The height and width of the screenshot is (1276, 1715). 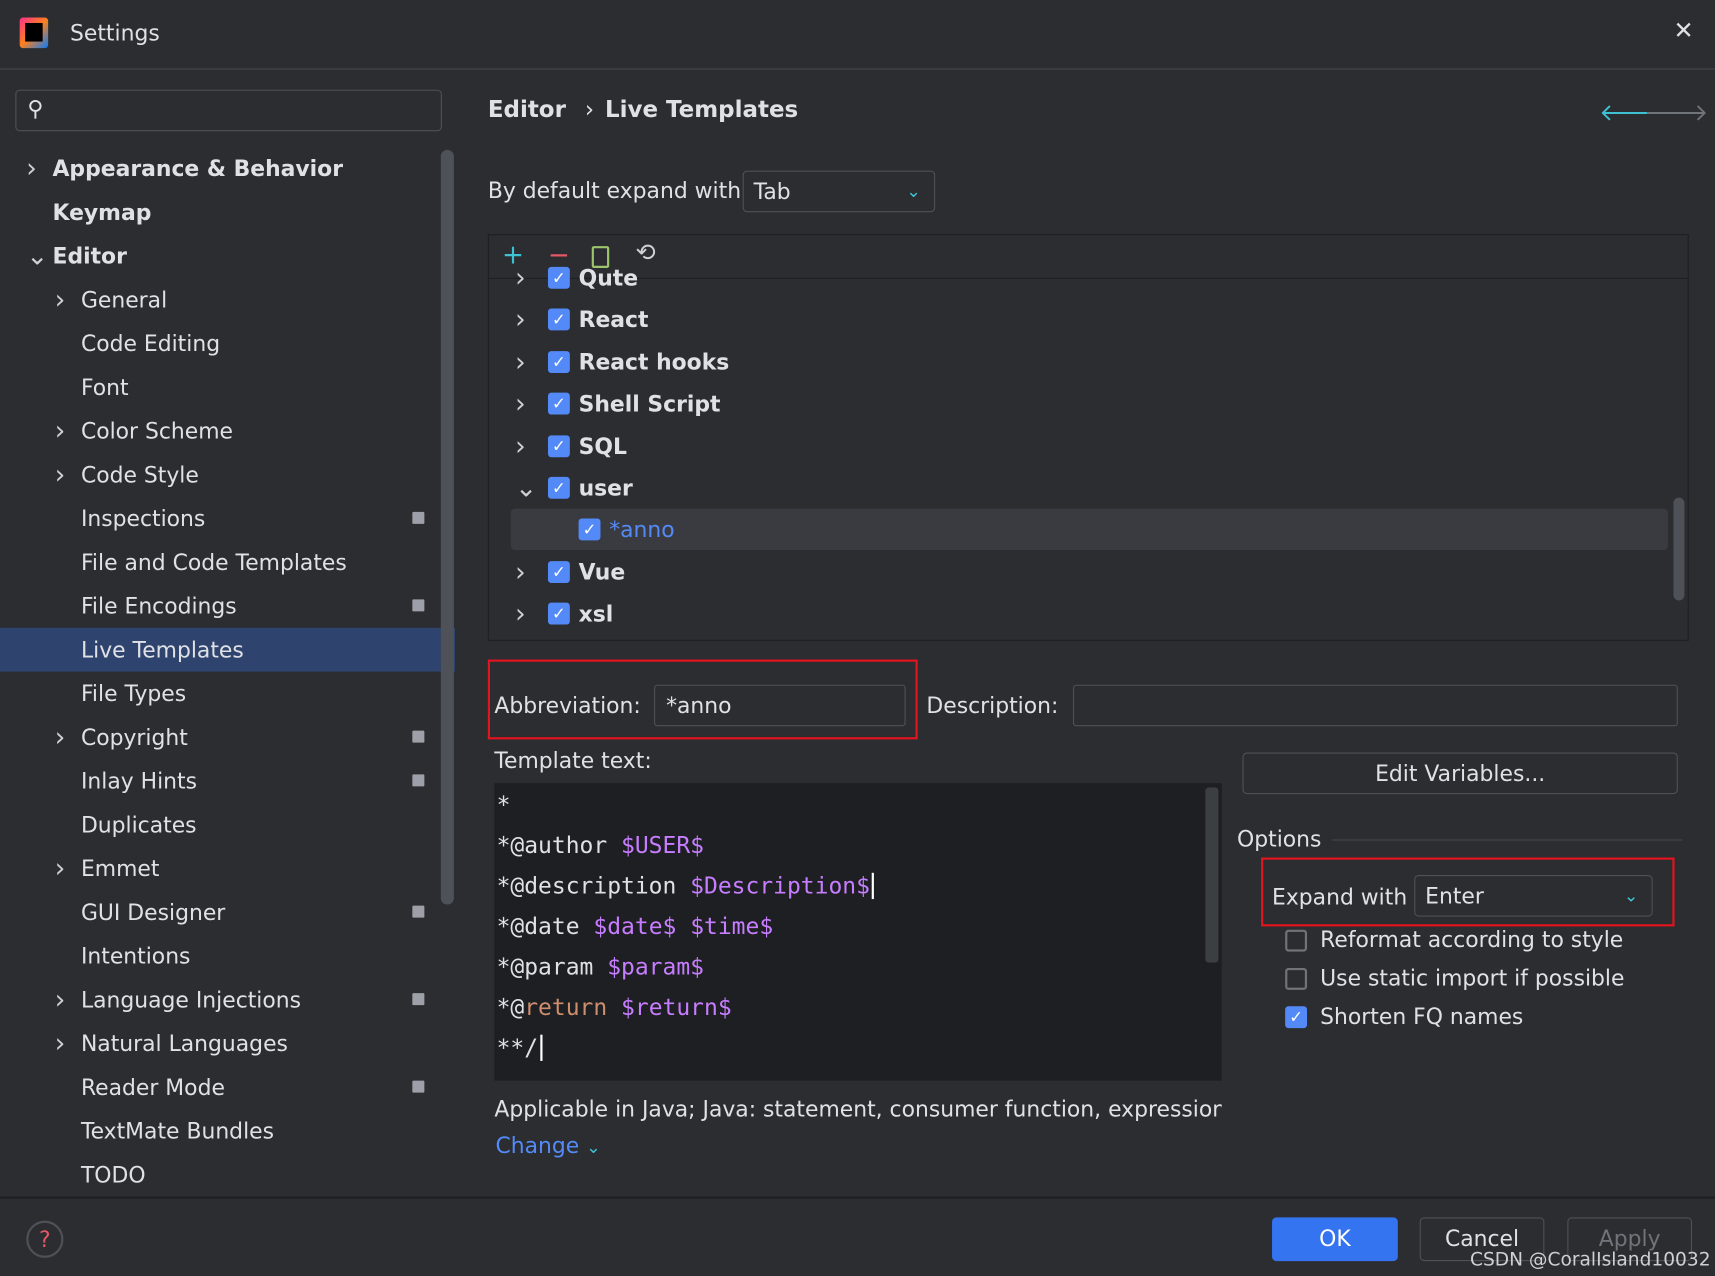 I want to click on code-line: *@description $Description$​, so click(x=686, y=886).